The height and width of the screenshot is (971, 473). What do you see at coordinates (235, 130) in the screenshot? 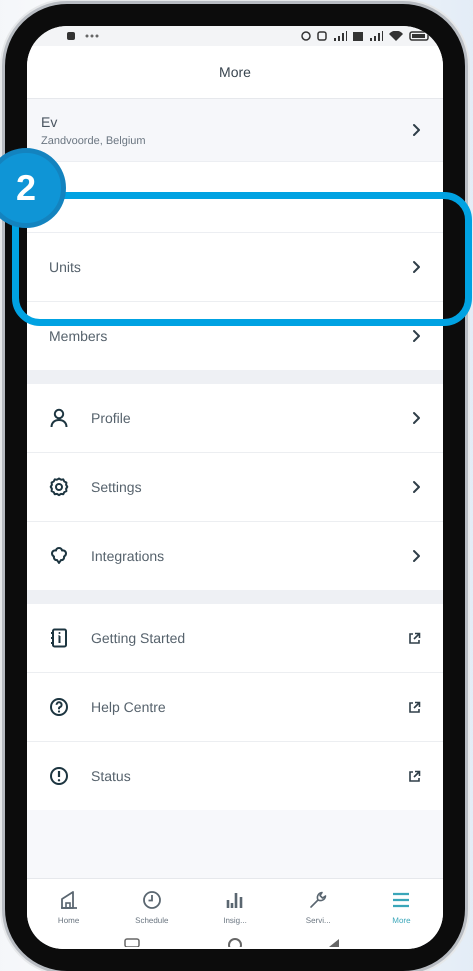
I see `location-row: Ev Zandvoorde, Belgium` at bounding box center [235, 130].